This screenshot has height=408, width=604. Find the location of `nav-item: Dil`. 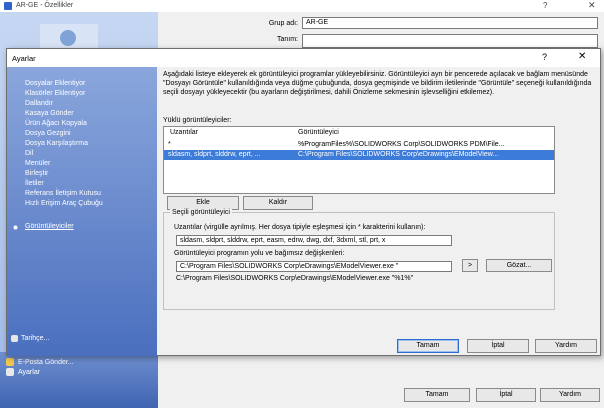

nav-item: Dil is located at coordinates (29, 153).